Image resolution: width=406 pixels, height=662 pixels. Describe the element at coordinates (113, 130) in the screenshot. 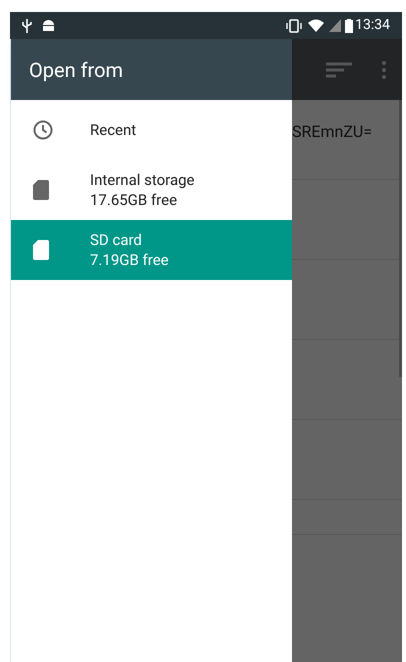

I see `drawer-item-title: Recent` at that location.